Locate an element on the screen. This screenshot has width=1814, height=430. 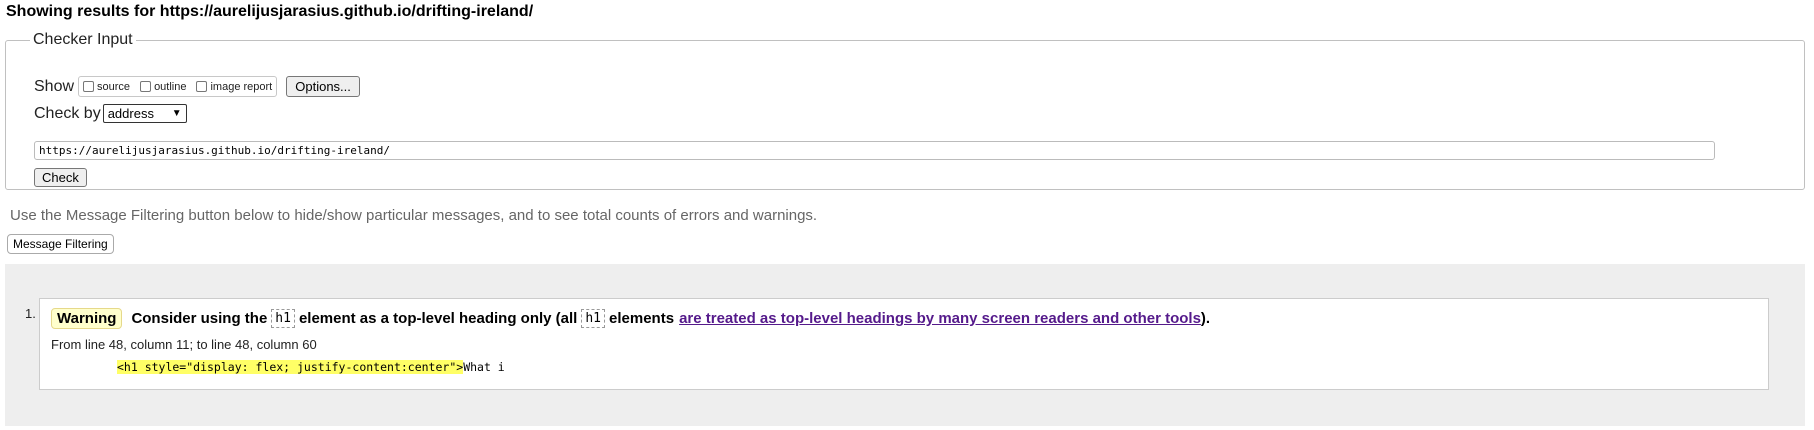
message-filtering-button: Message Filtering is located at coordinates (60, 244).